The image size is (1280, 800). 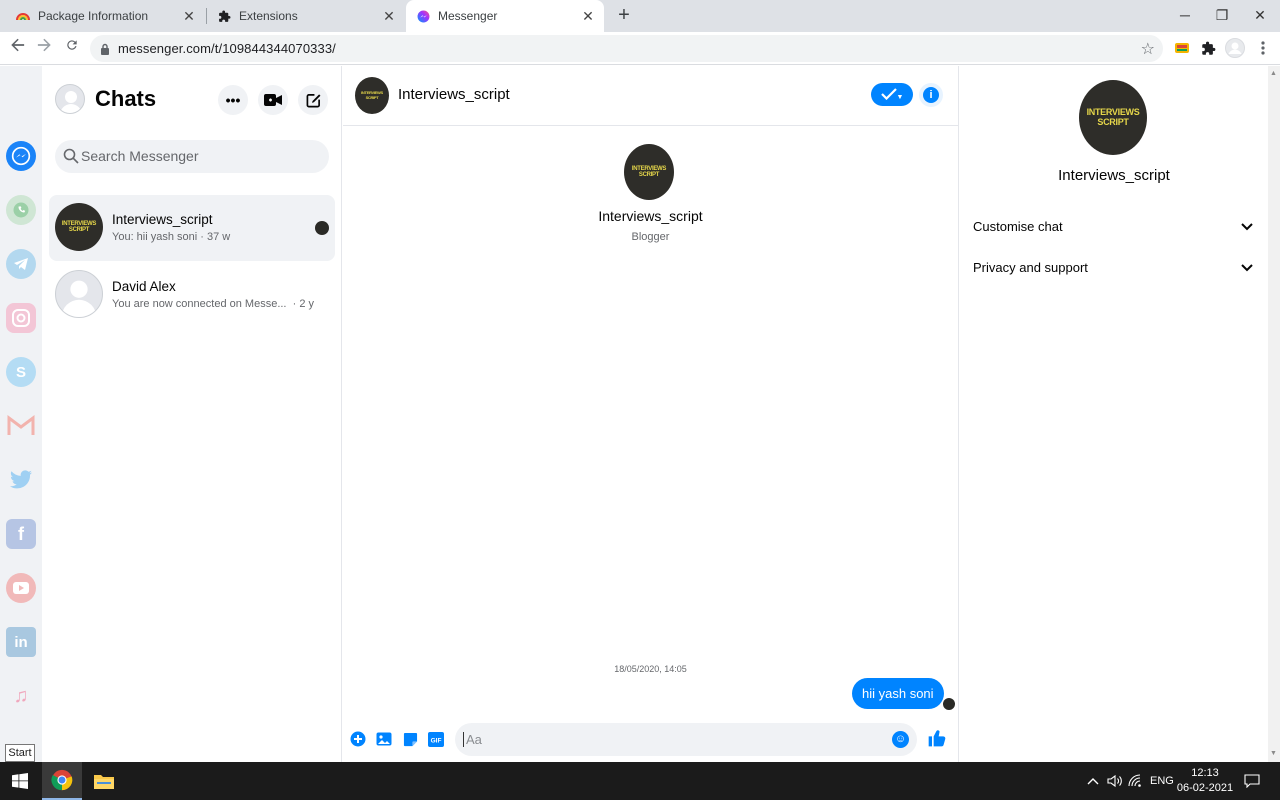 What do you see at coordinates (1182, 48) in the screenshot?
I see `extension-icon` at bounding box center [1182, 48].